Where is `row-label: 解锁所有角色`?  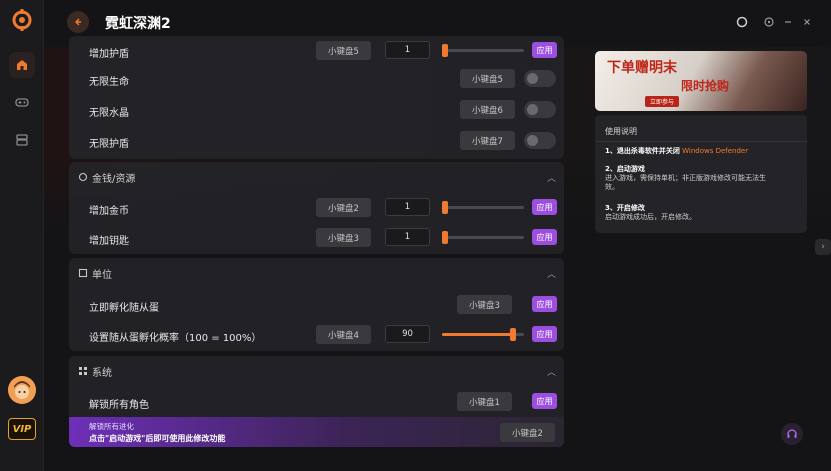 row-label: 解锁所有角色 is located at coordinates (119, 405).